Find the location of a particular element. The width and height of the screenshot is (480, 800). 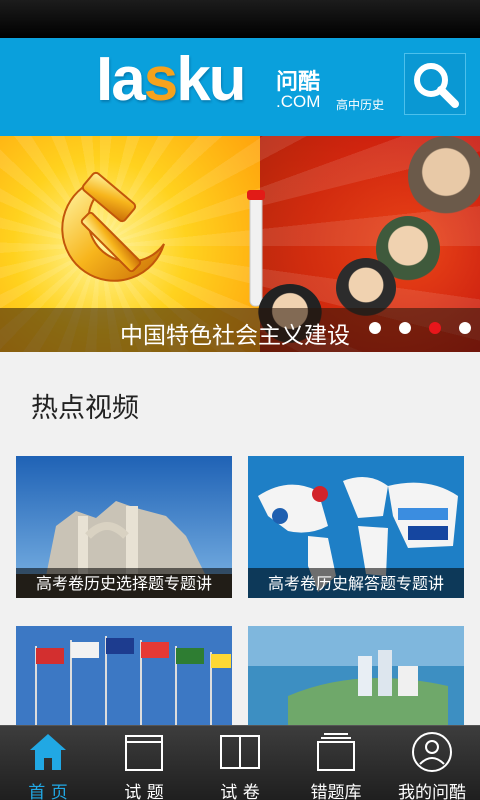

bottom-tab-bar: 首 页 试 题 试 卷 错题库 我的问酷 is located at coordinates (240, 762).